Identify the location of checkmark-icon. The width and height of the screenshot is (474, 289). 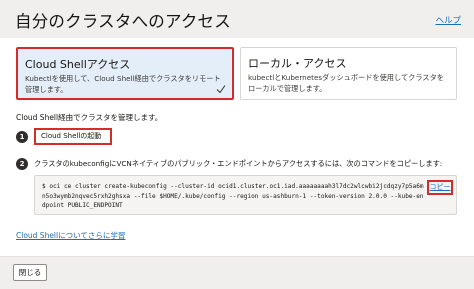
(221, 89).